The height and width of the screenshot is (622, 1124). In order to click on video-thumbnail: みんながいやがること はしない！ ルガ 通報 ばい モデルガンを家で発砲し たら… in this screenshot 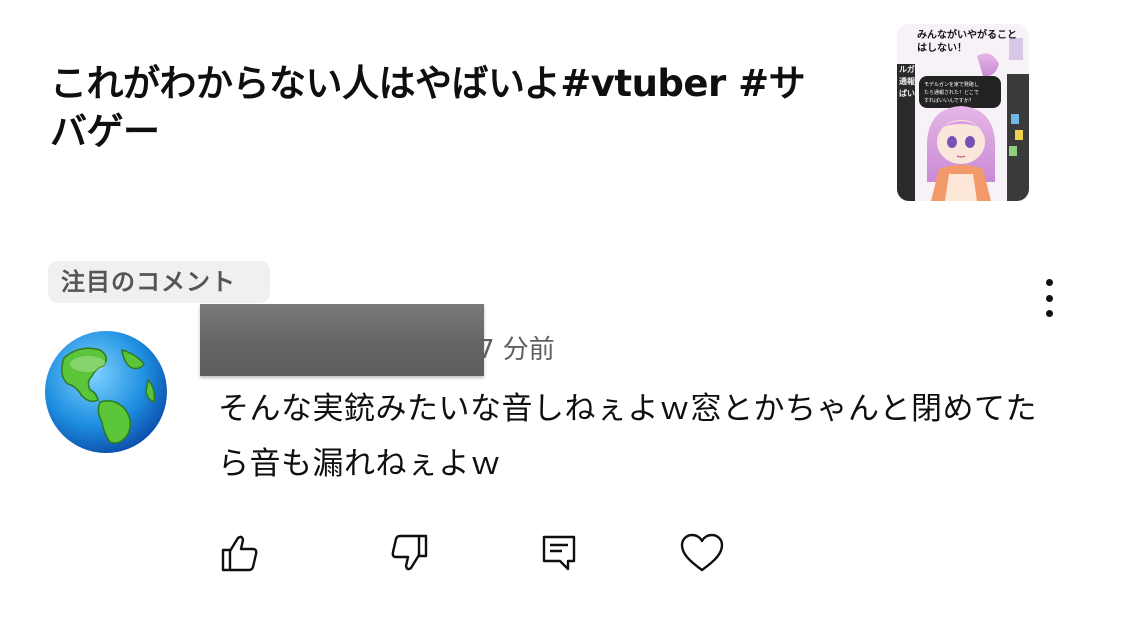, I will do `click(963, 112)`.